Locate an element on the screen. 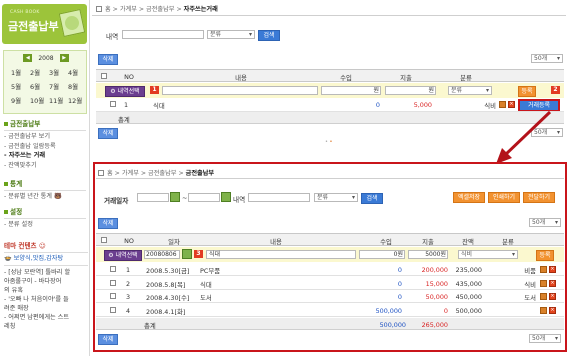  menu-item-balance: - 잔액맞추기 is located at coordinates (45, 166).